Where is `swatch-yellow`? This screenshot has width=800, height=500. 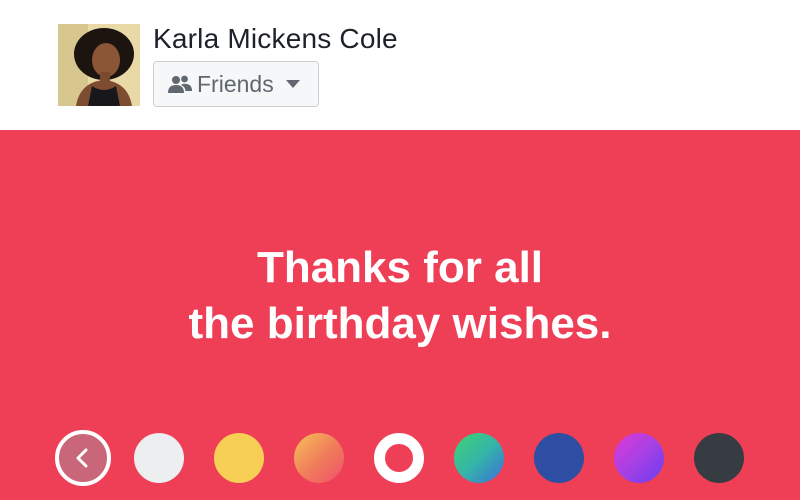
swatch-yellow is located at coordinates (239, 458).